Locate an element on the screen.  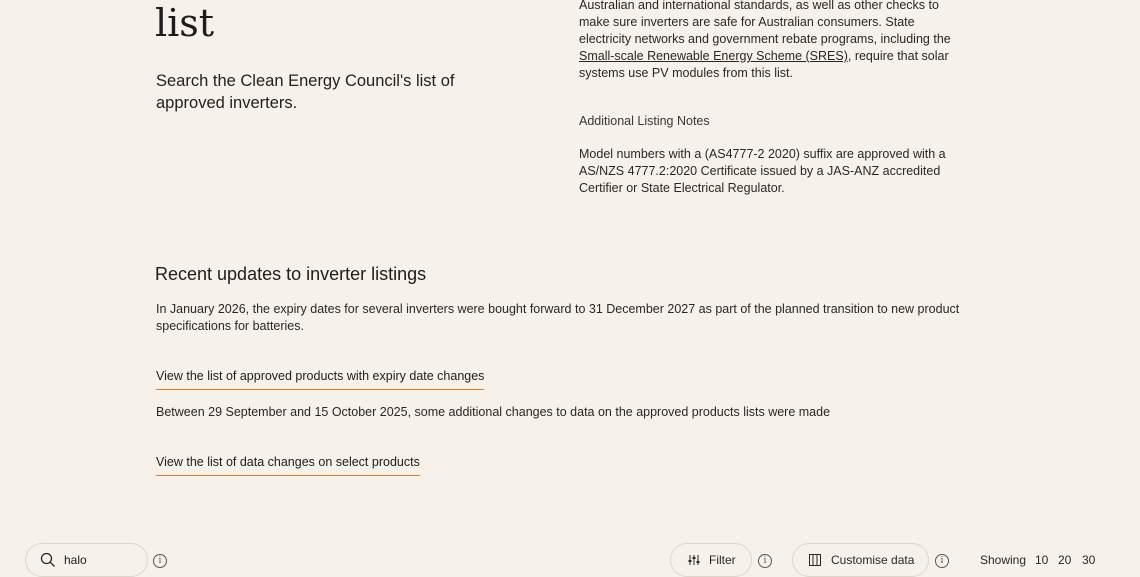
customise-data-button: Customise data is located at coordinates (860, 560).